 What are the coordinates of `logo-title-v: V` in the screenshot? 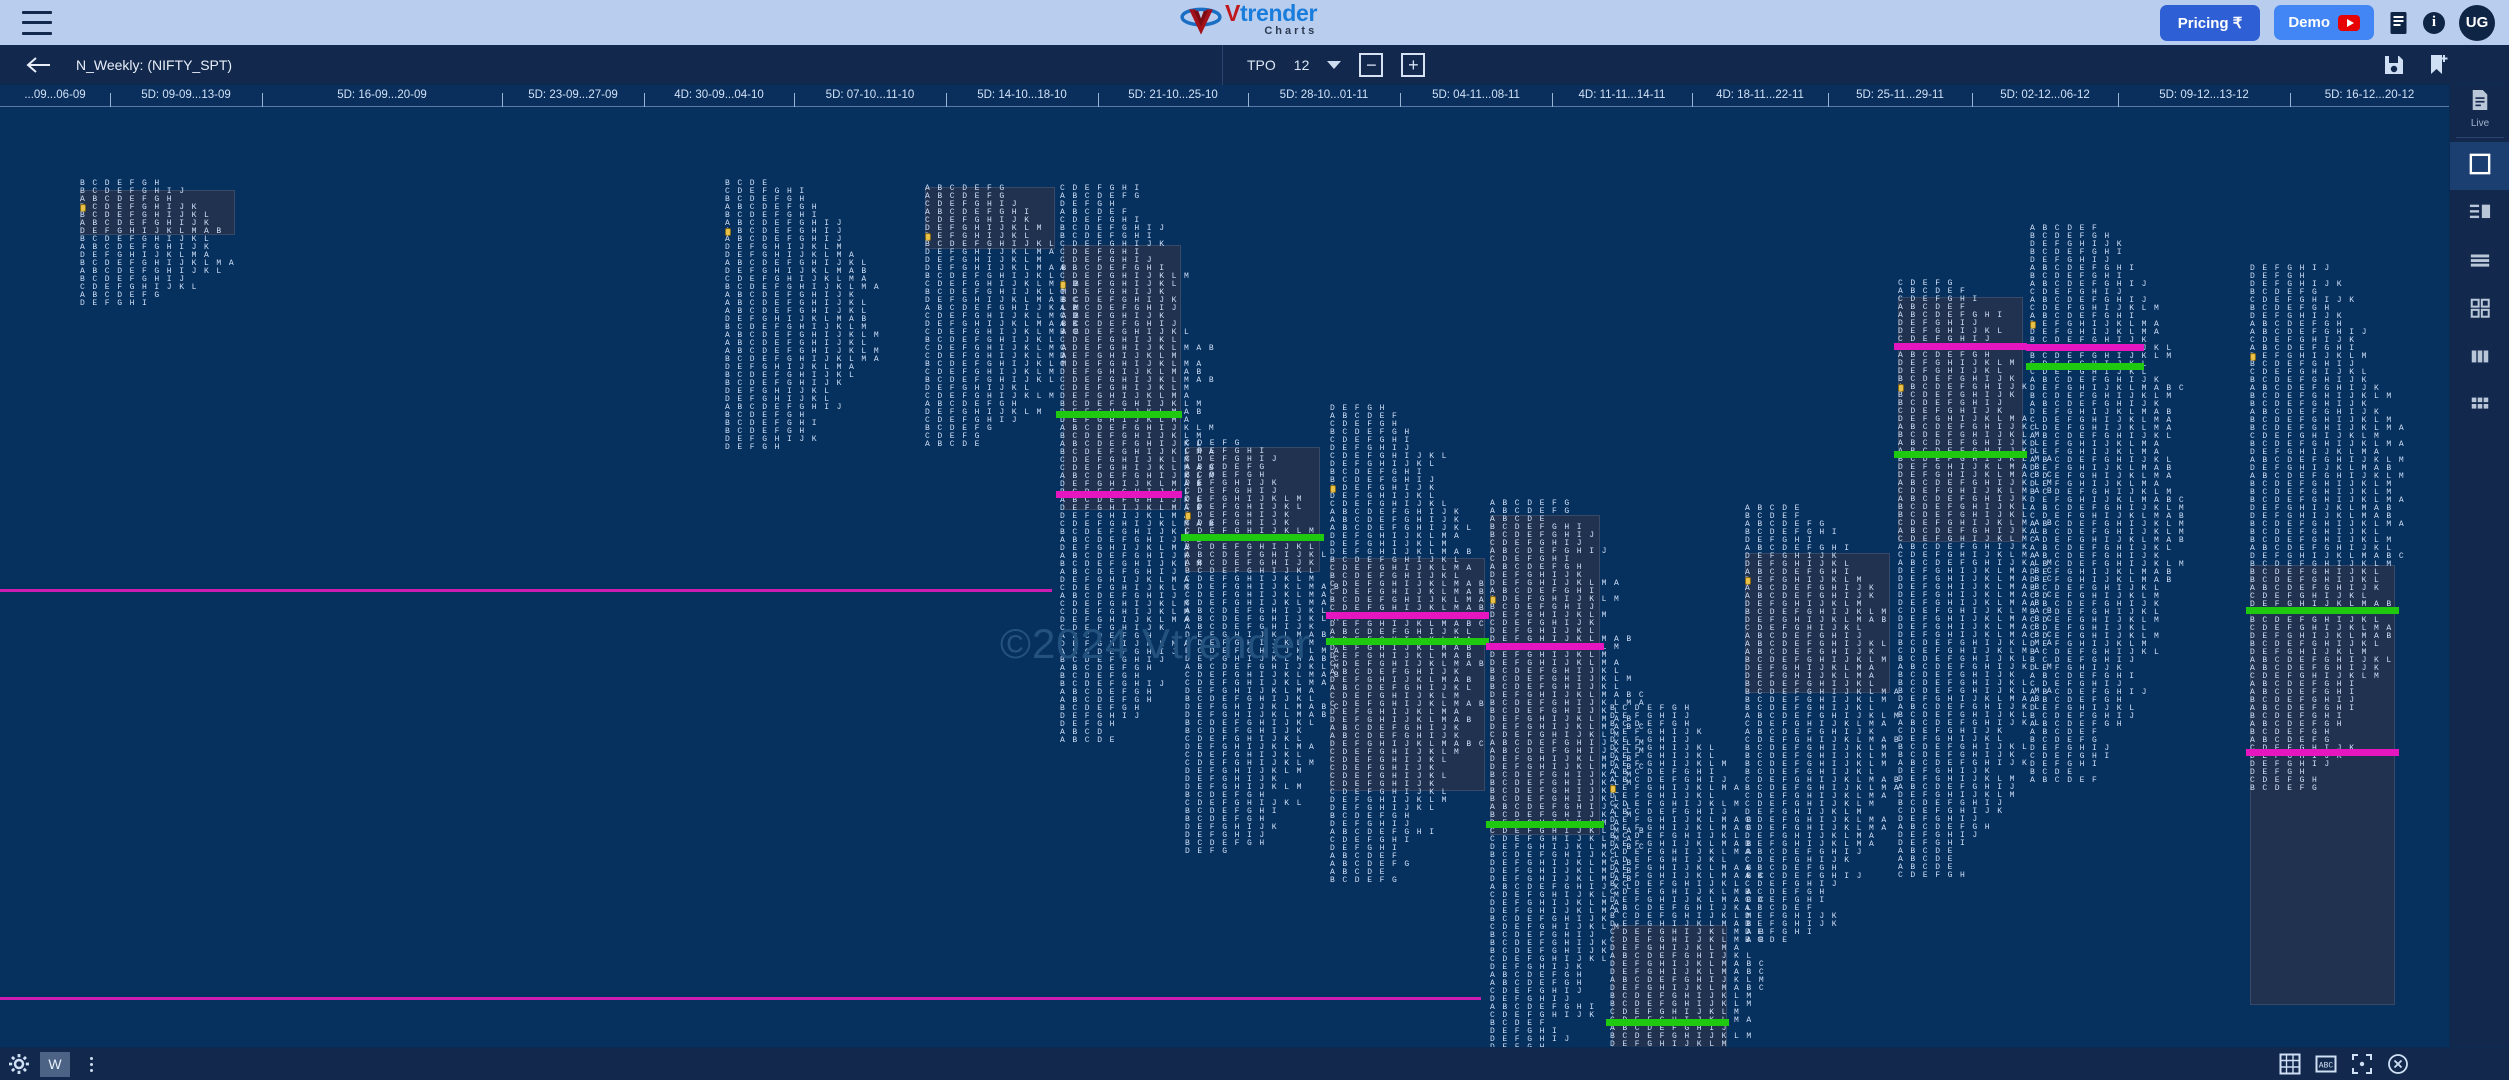 It's located at (1233, 13).